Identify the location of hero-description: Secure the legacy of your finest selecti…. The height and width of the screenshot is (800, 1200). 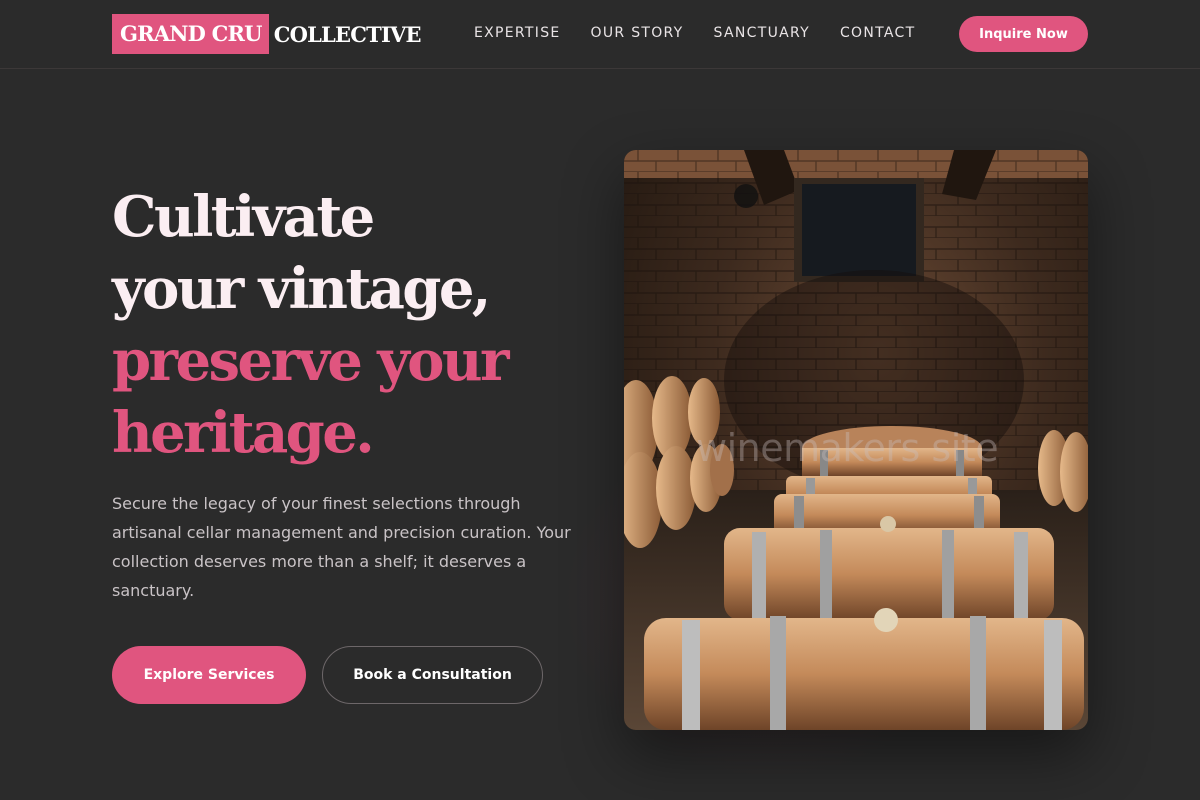
(341, 547).